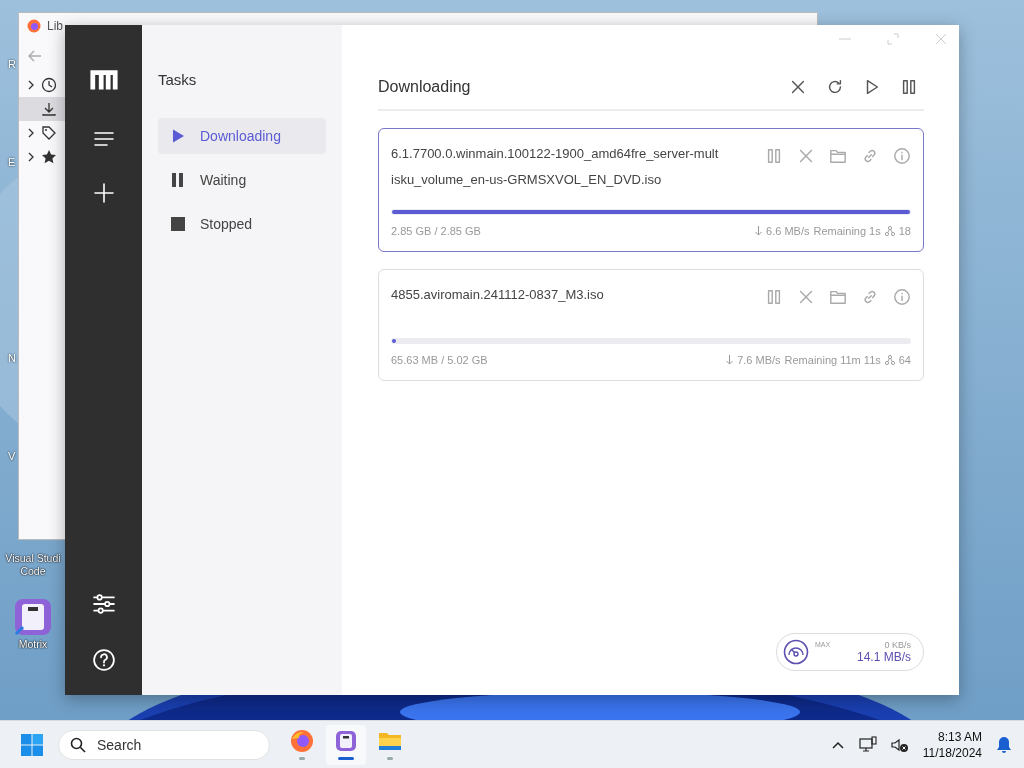 Image resolution: width=1024 pixels, height=768 pixels. I want to click on plus-icon, so click(103, 193).